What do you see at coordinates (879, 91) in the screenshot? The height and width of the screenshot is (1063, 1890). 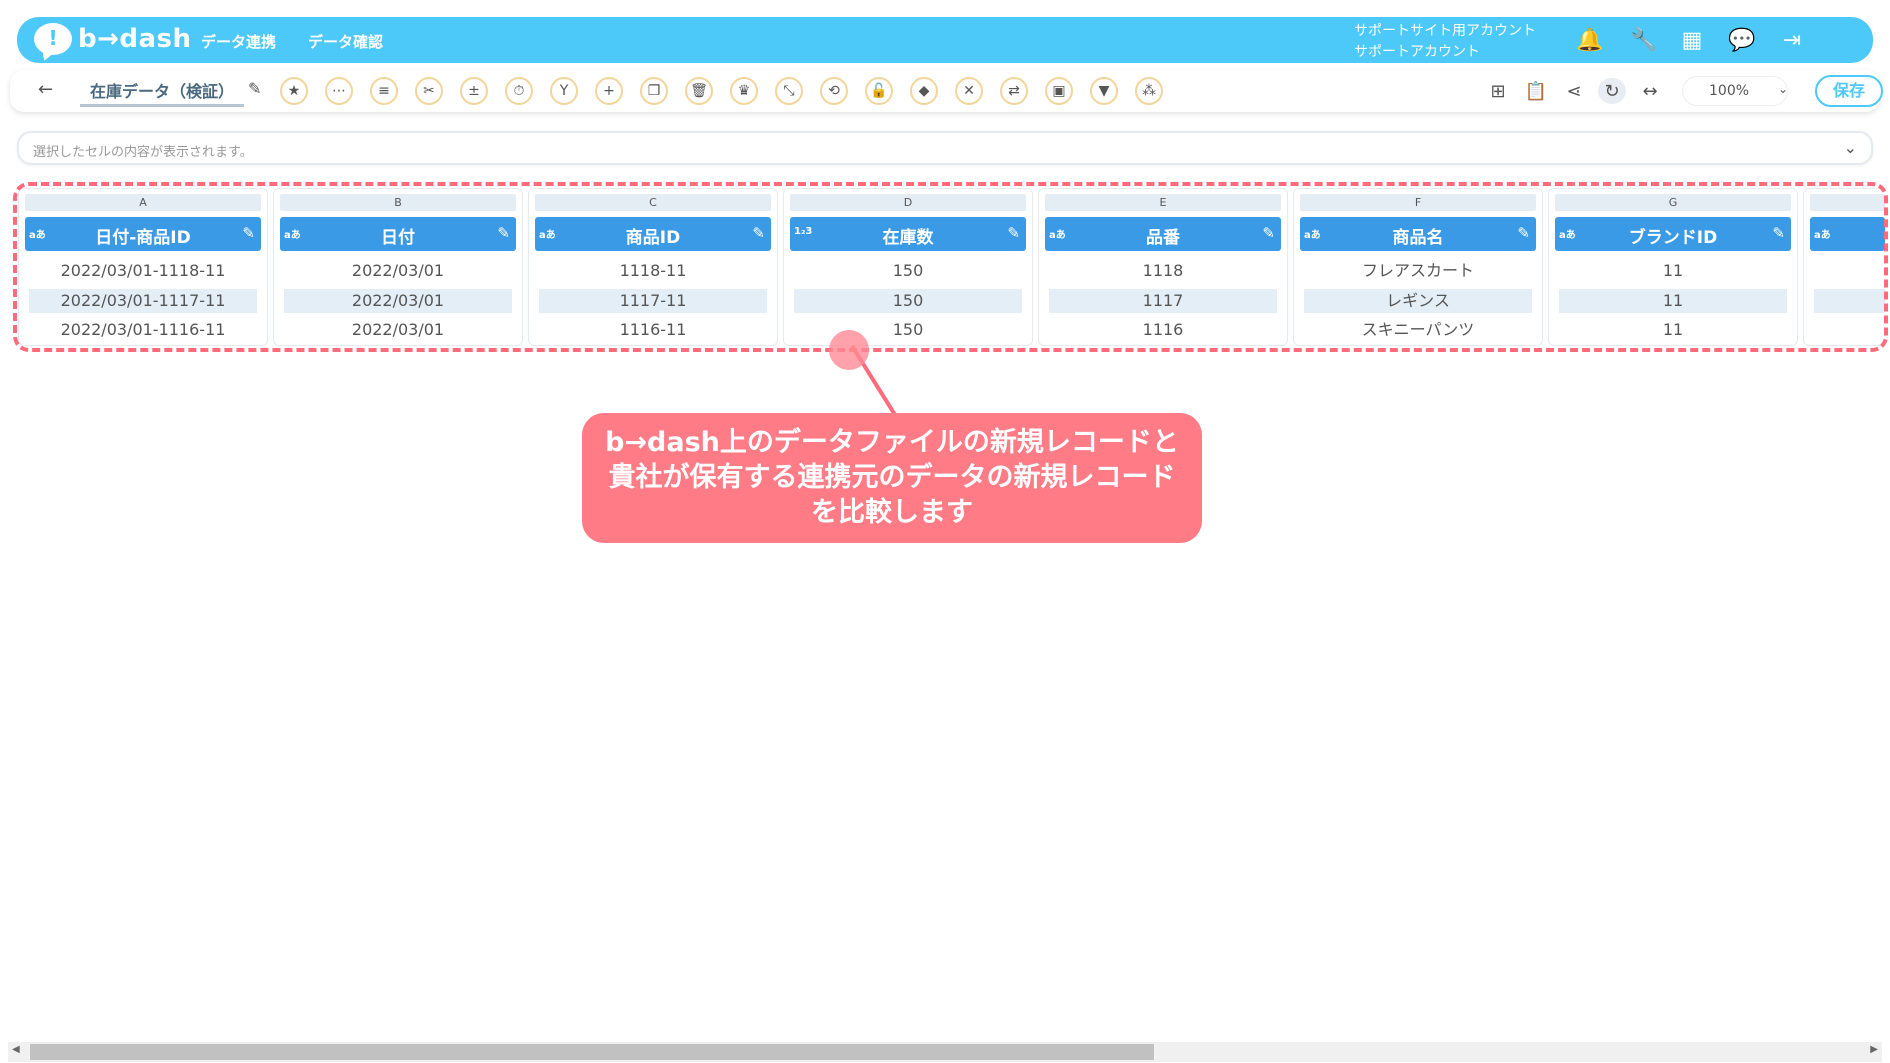 I see `lock-icon: 🔓` at bounding box center [879, 91].